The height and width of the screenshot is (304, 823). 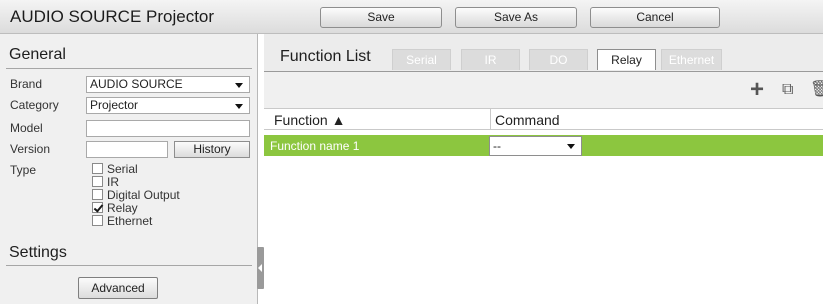 What do you see at coordinates (816, 90) in the screenshot?
I see `trash-icon: 🗑` at bounding box center [816, 90].